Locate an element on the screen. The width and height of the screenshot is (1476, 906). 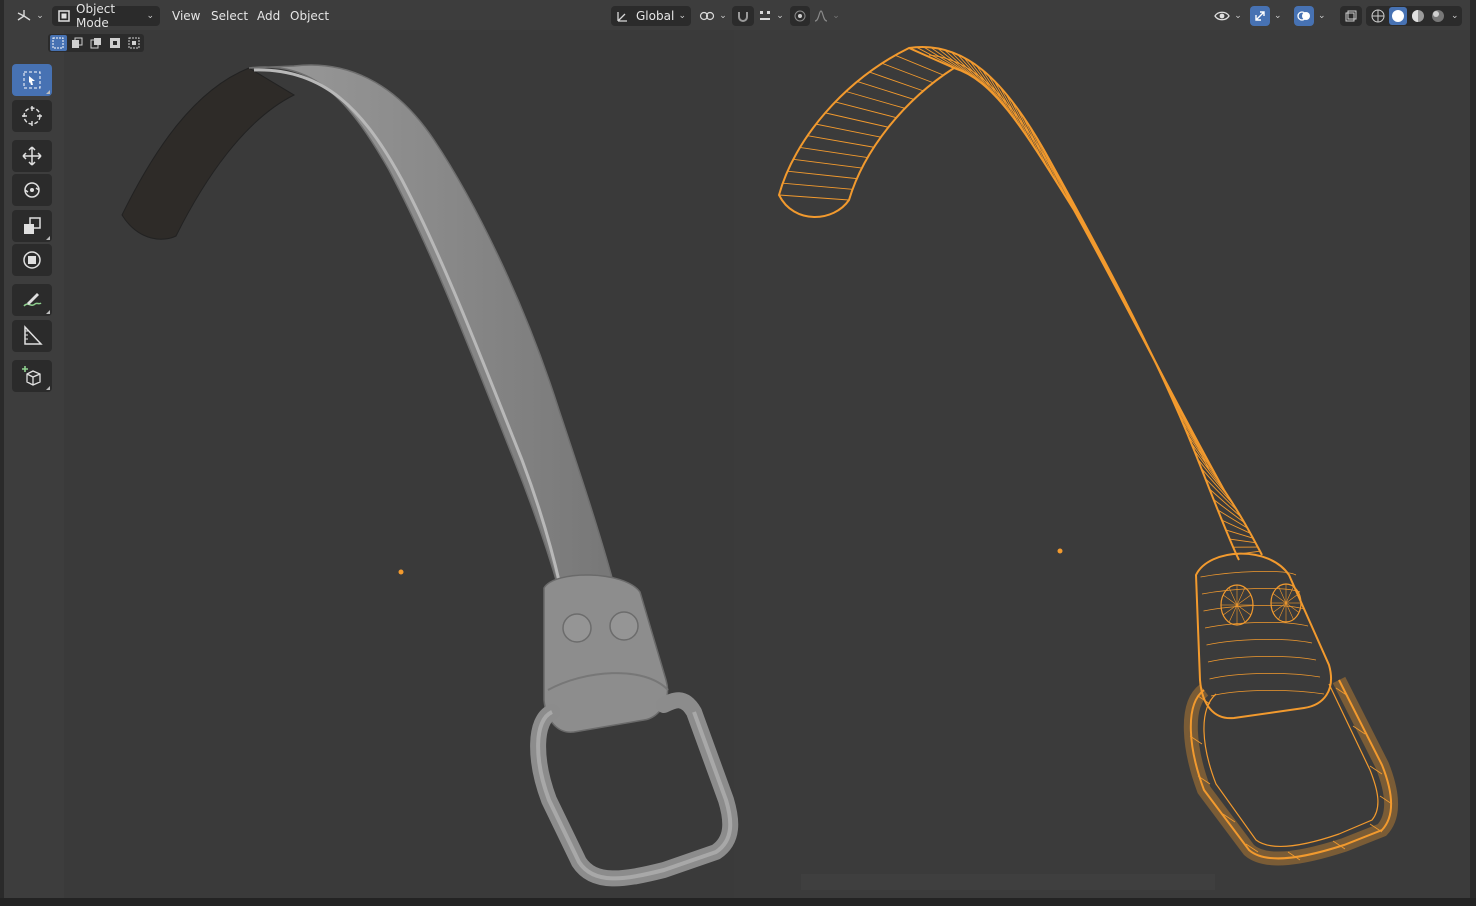
tool-cursor is located at coordinates (32, 116).